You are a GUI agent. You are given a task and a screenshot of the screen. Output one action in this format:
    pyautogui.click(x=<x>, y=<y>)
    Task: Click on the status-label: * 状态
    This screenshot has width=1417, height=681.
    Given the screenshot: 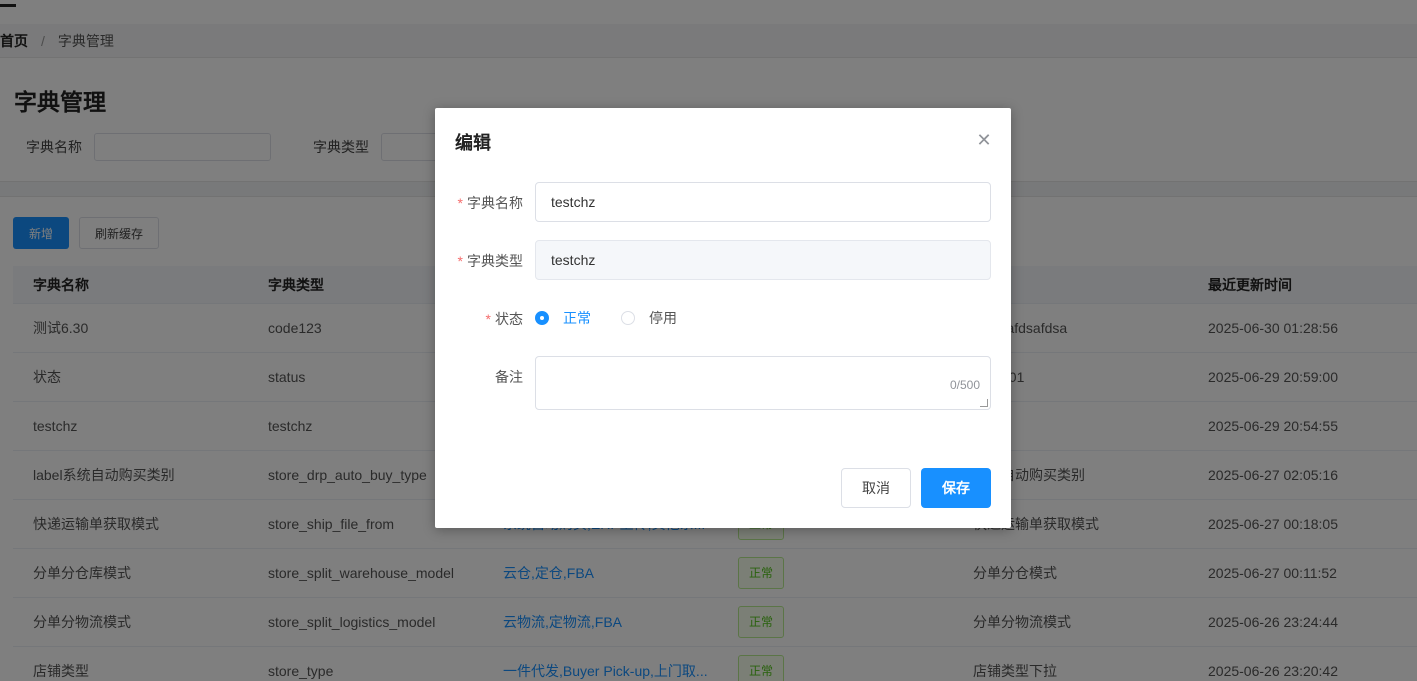 What is the action you would take?
    pyautogui.click(x=479, y=319)
    